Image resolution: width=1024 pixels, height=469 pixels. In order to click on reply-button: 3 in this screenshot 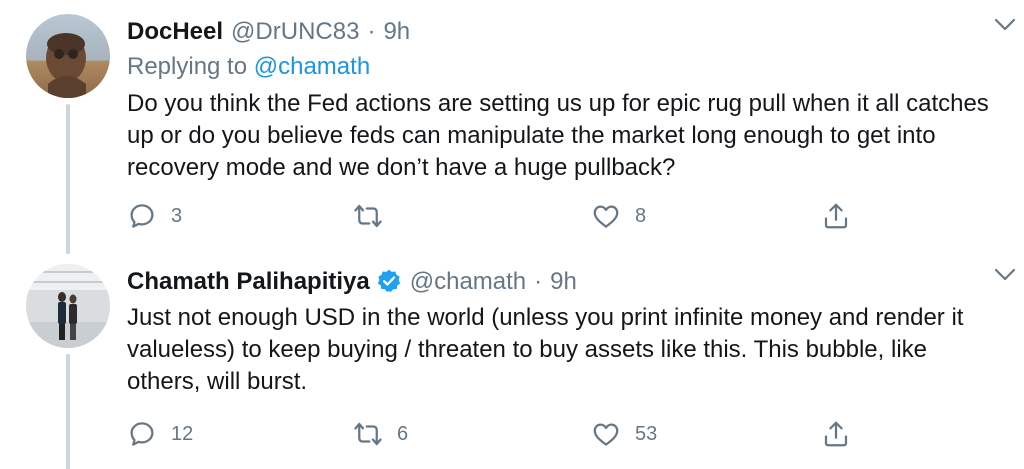, I will do `click(154, 216)`.